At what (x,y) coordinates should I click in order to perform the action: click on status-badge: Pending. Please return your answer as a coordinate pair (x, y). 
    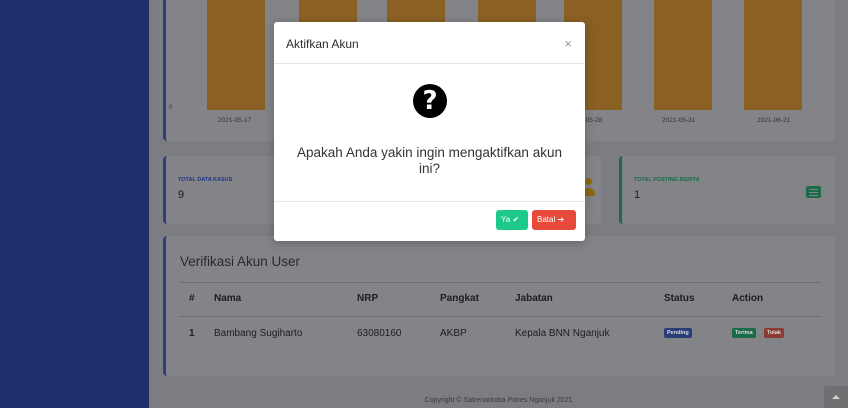
    Looking at the image, I should click on (678, 333).